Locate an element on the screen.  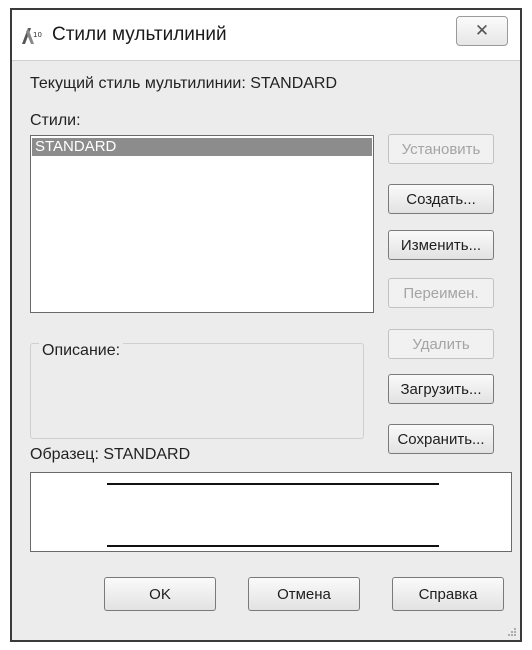
set-current-button: Установить is located at coordinates (441, 149).